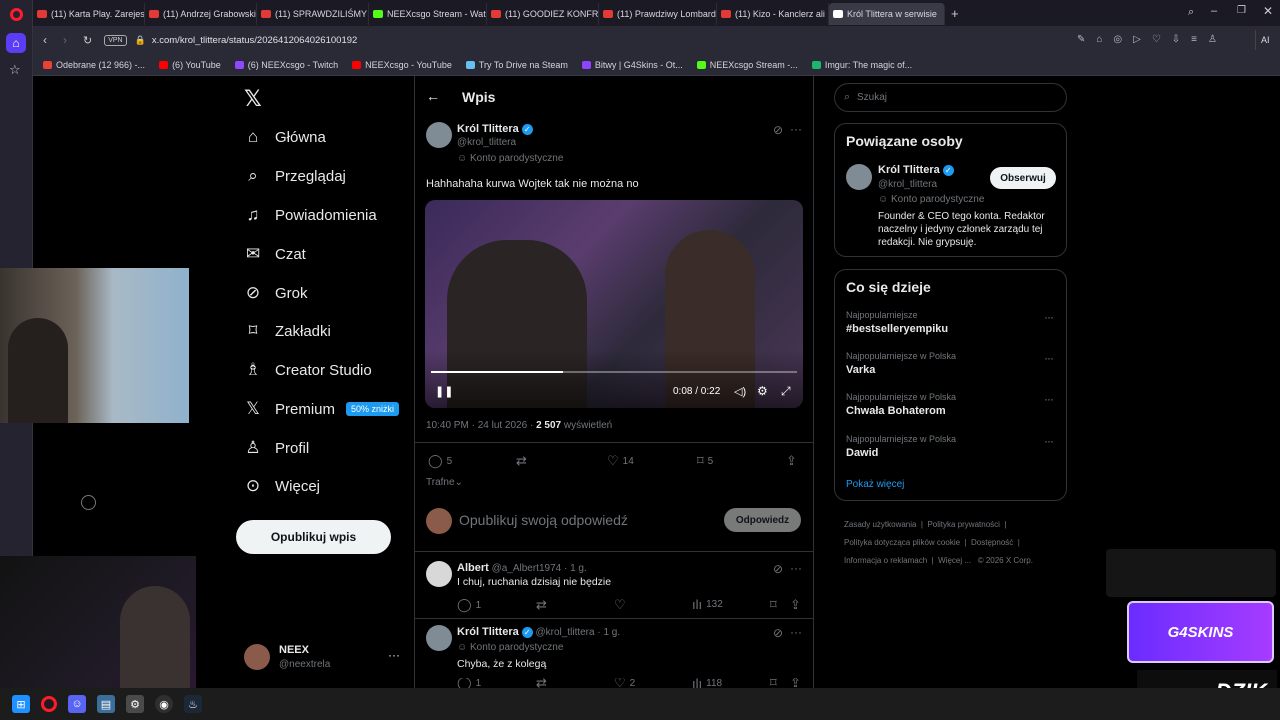 The image size is (1280, 720). I want to click on bookmark-action: ⌑ 5, so click(705, 461).